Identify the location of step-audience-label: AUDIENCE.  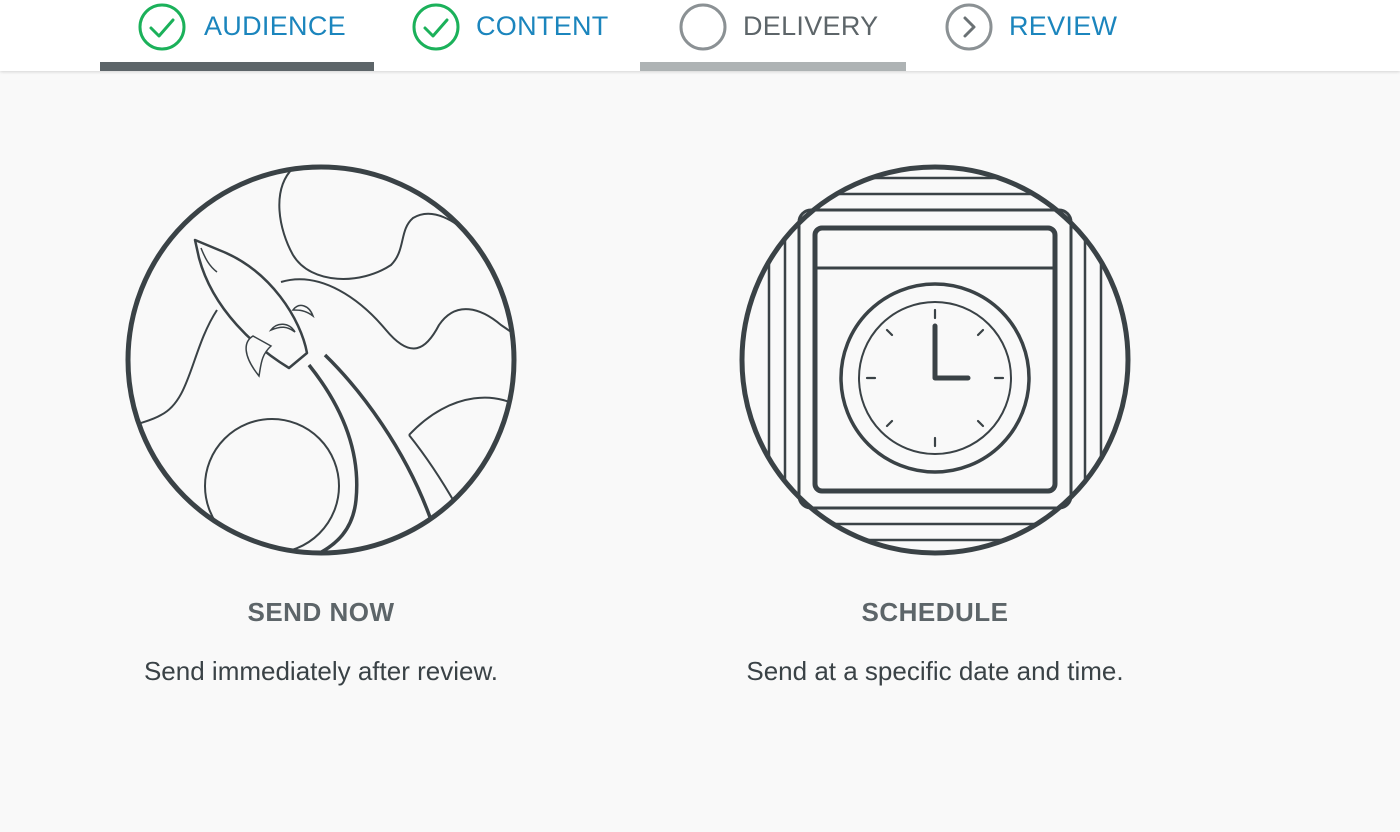
(275, 26).